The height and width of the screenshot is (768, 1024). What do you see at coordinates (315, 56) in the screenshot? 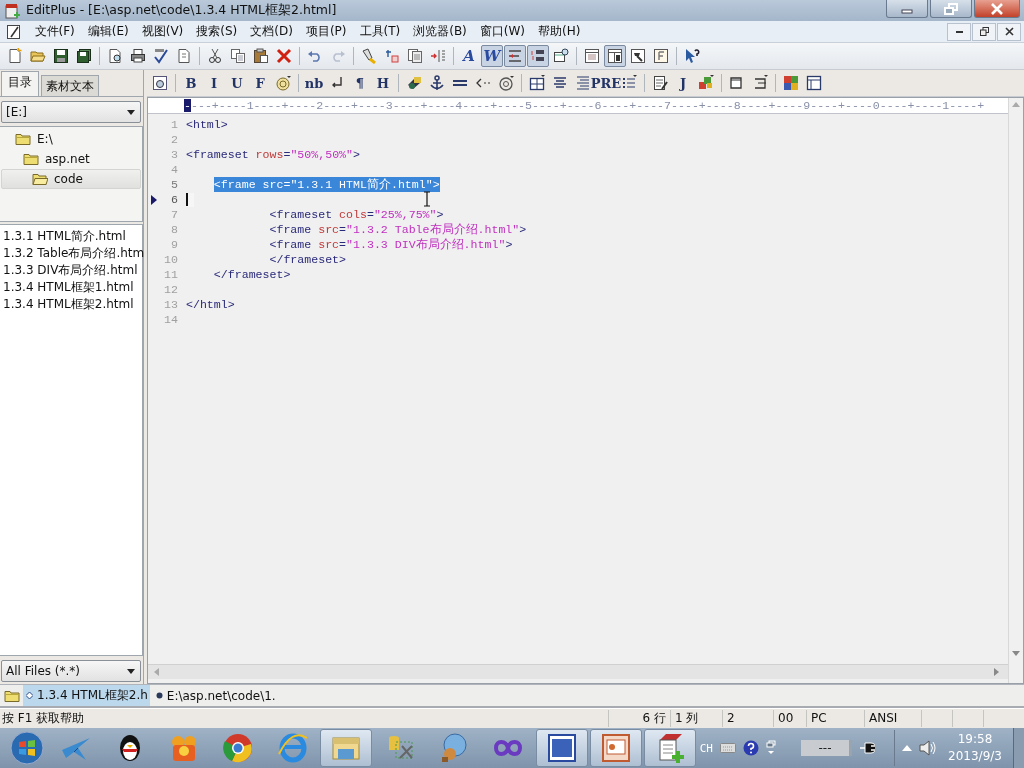
I see `undo-icon` at bounding box center [315, 56].